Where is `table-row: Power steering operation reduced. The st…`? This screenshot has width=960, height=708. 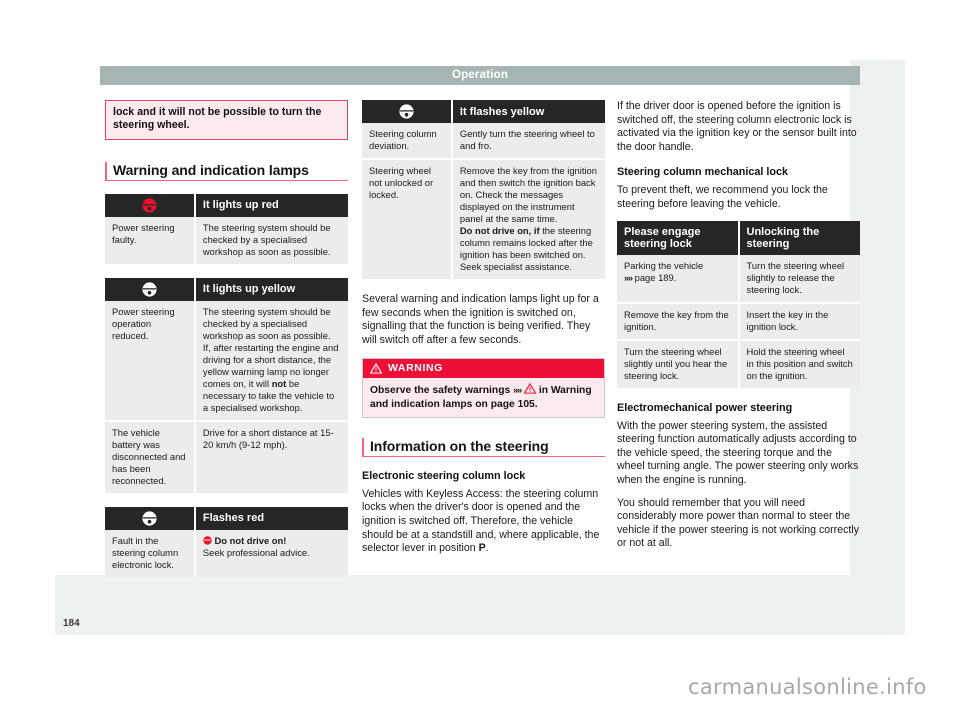 table-row: Power steering operation reduced. The st… is located at coordinates (226, 361).